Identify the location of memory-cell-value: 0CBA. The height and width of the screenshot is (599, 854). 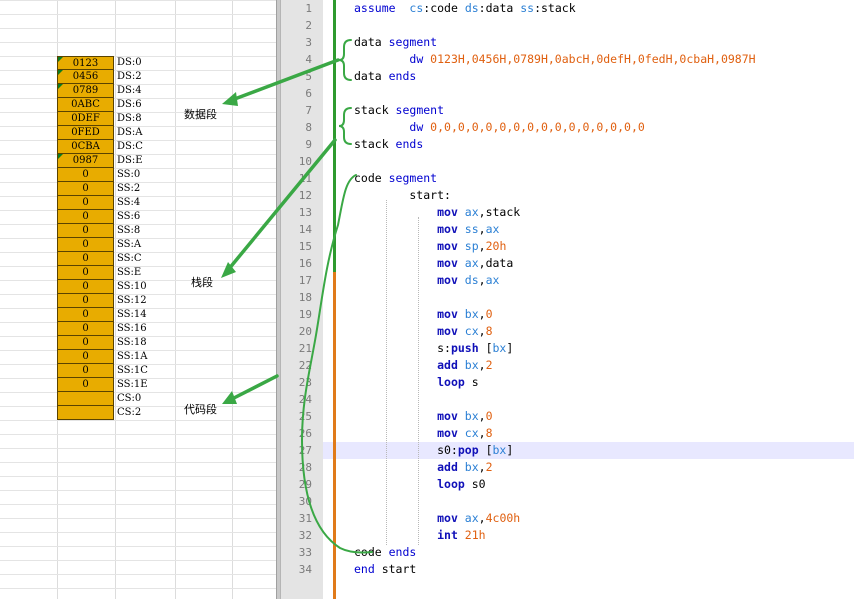
(85, 147).